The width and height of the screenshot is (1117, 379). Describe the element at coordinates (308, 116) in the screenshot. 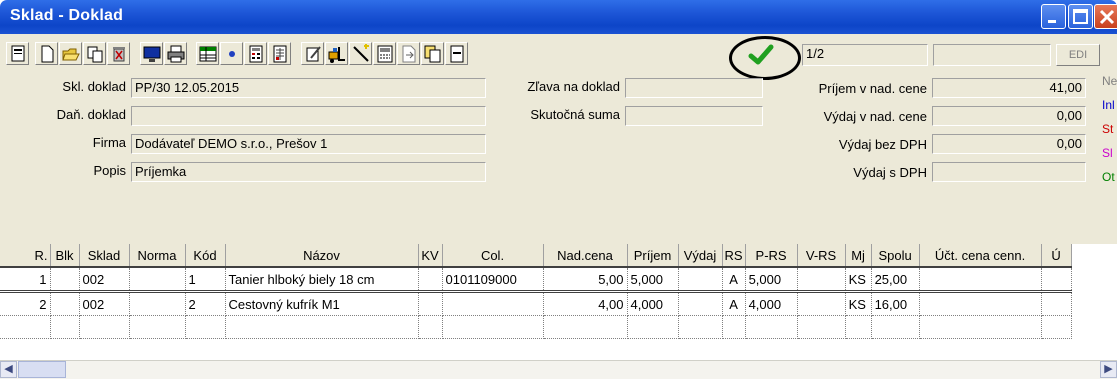

I see `dan-doklad-field` at that location.